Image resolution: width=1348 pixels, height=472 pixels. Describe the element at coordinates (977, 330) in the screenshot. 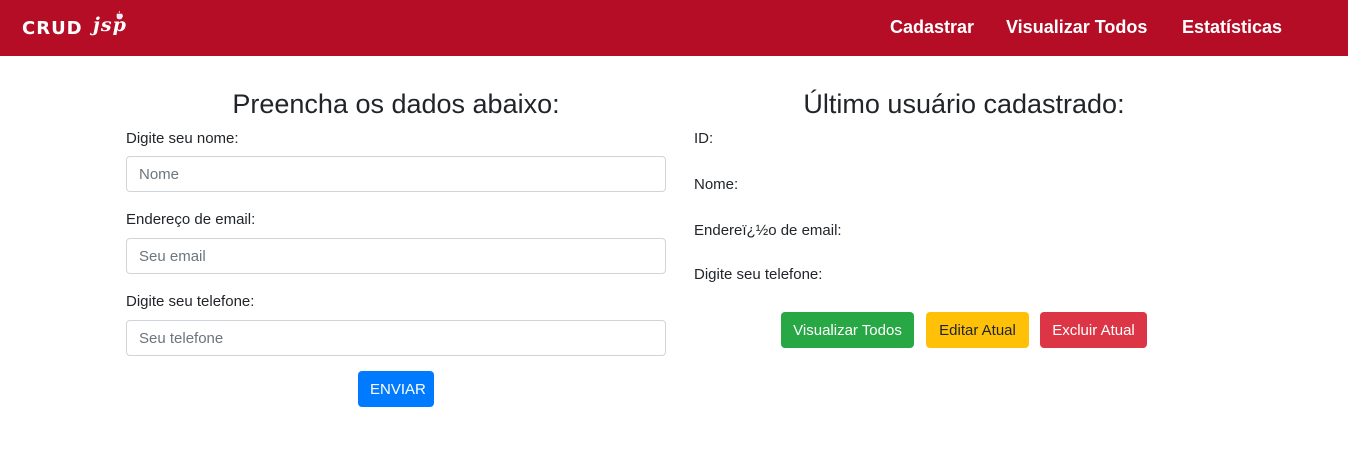

I see `edit-current-button: Editar Atual` at that location.